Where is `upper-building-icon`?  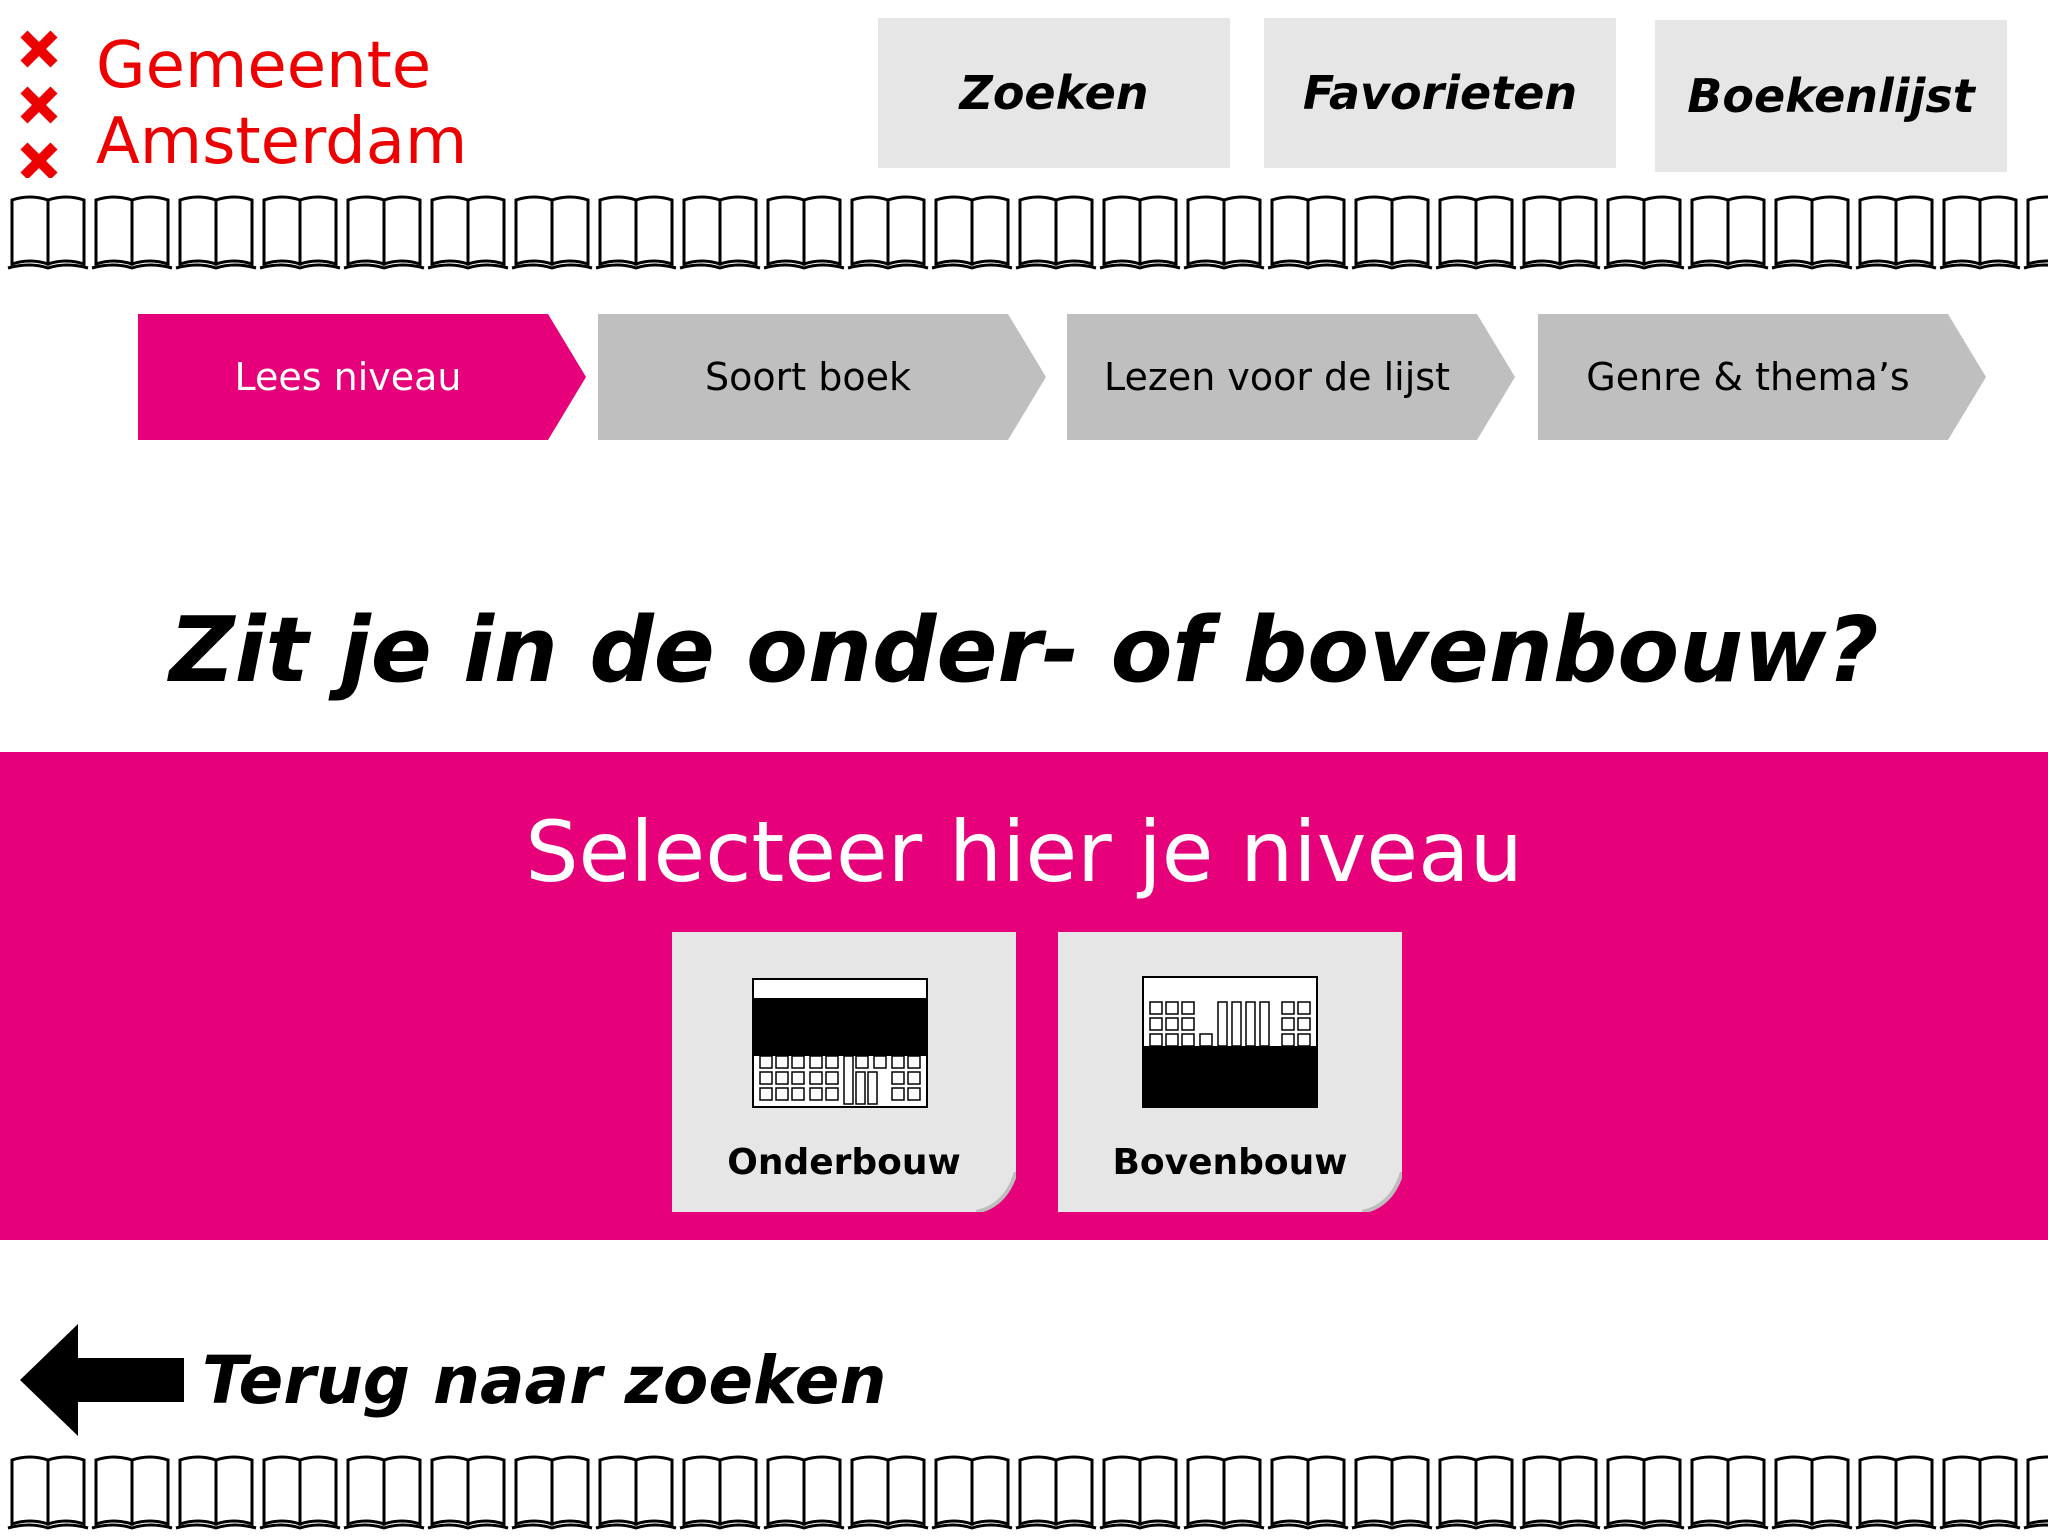 upper-building-icon is located at coordinates (1230, 1042).